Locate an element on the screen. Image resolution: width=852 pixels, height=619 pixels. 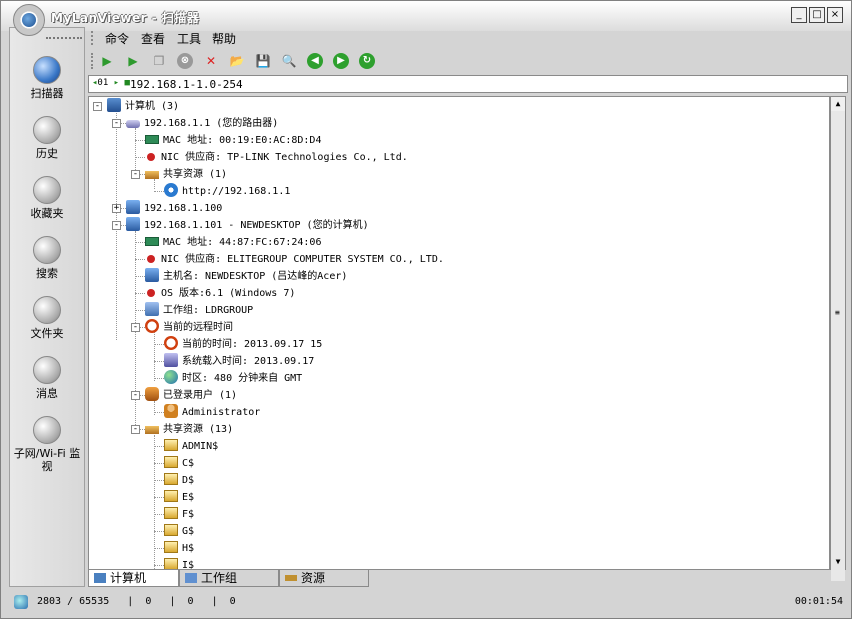
tree-node: 时区: 480 分钟来自 GMT is located at coordinates (233, 378).